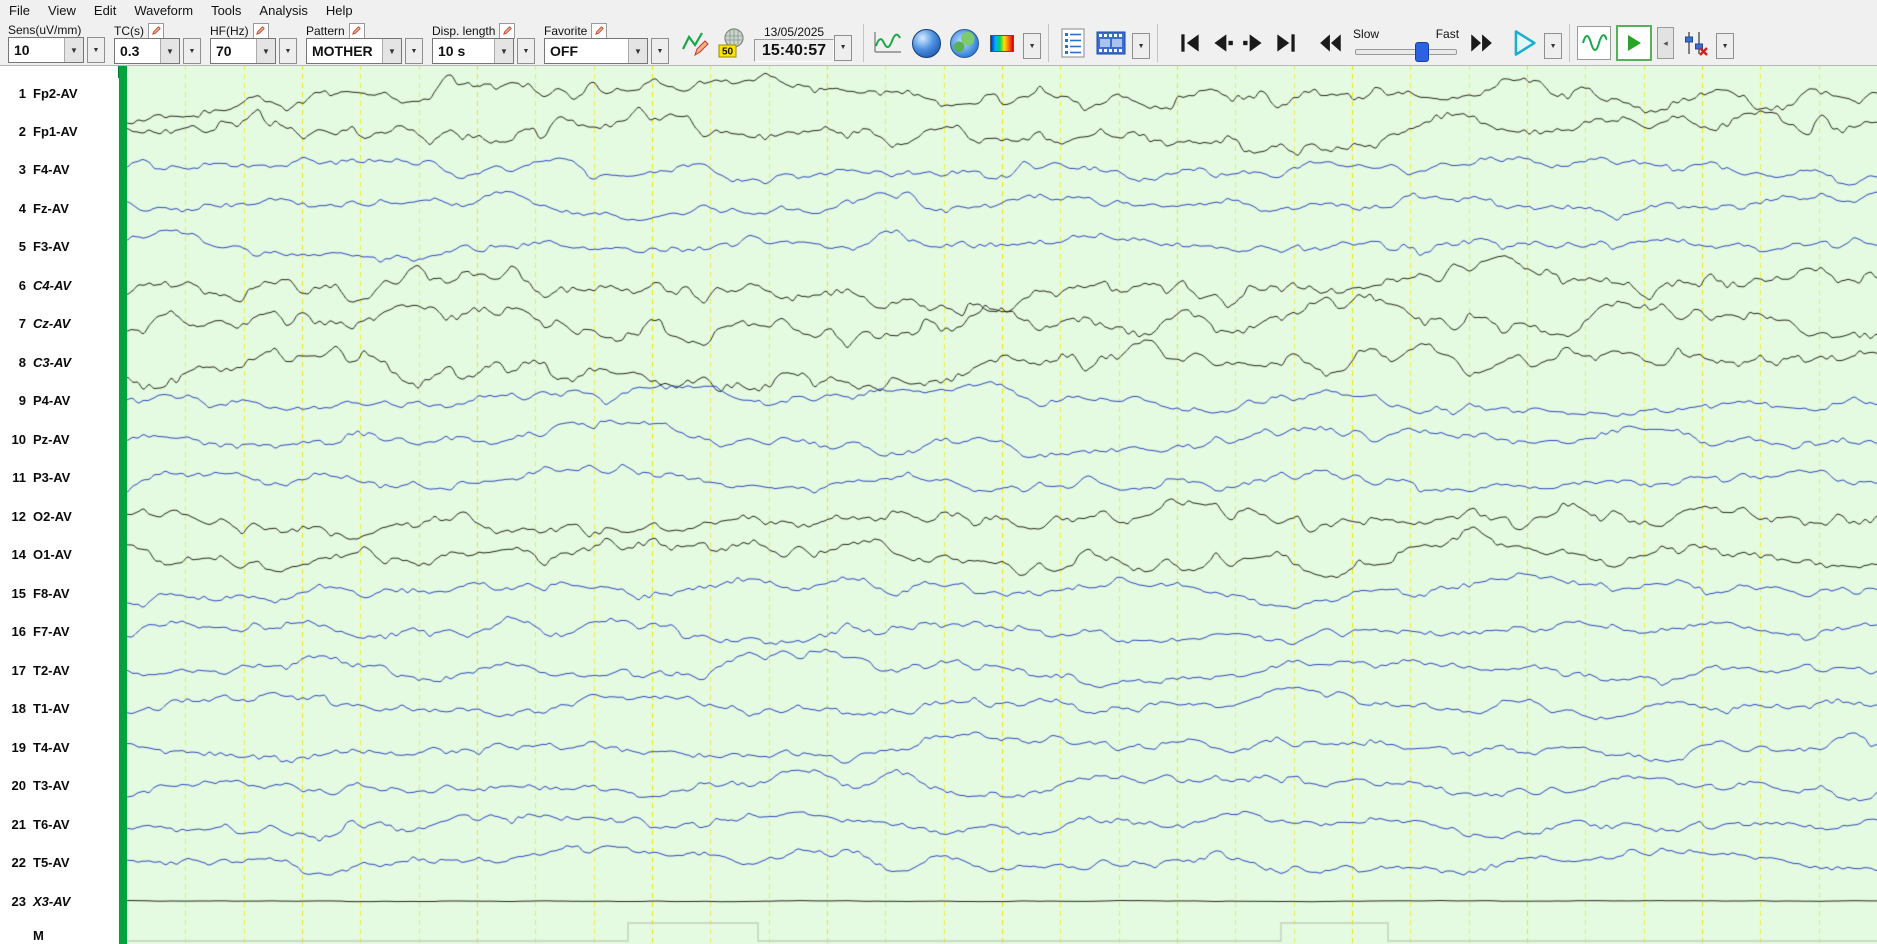  I want to click on channel-label: T2-AV, so click(51, 670).